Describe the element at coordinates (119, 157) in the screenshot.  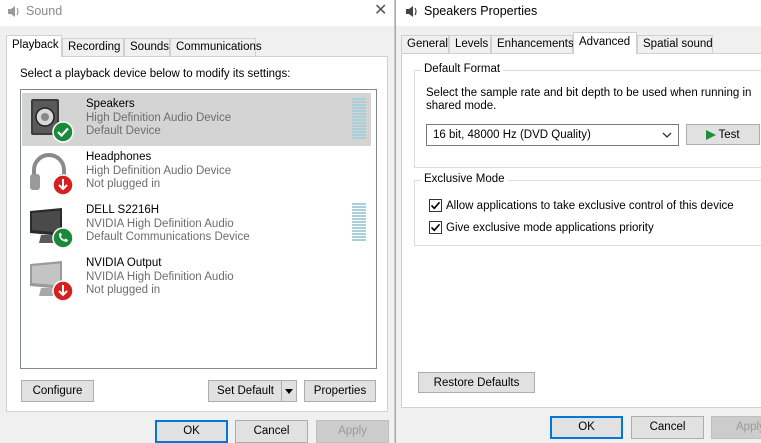
I see `device-name: Headphones` at that location.